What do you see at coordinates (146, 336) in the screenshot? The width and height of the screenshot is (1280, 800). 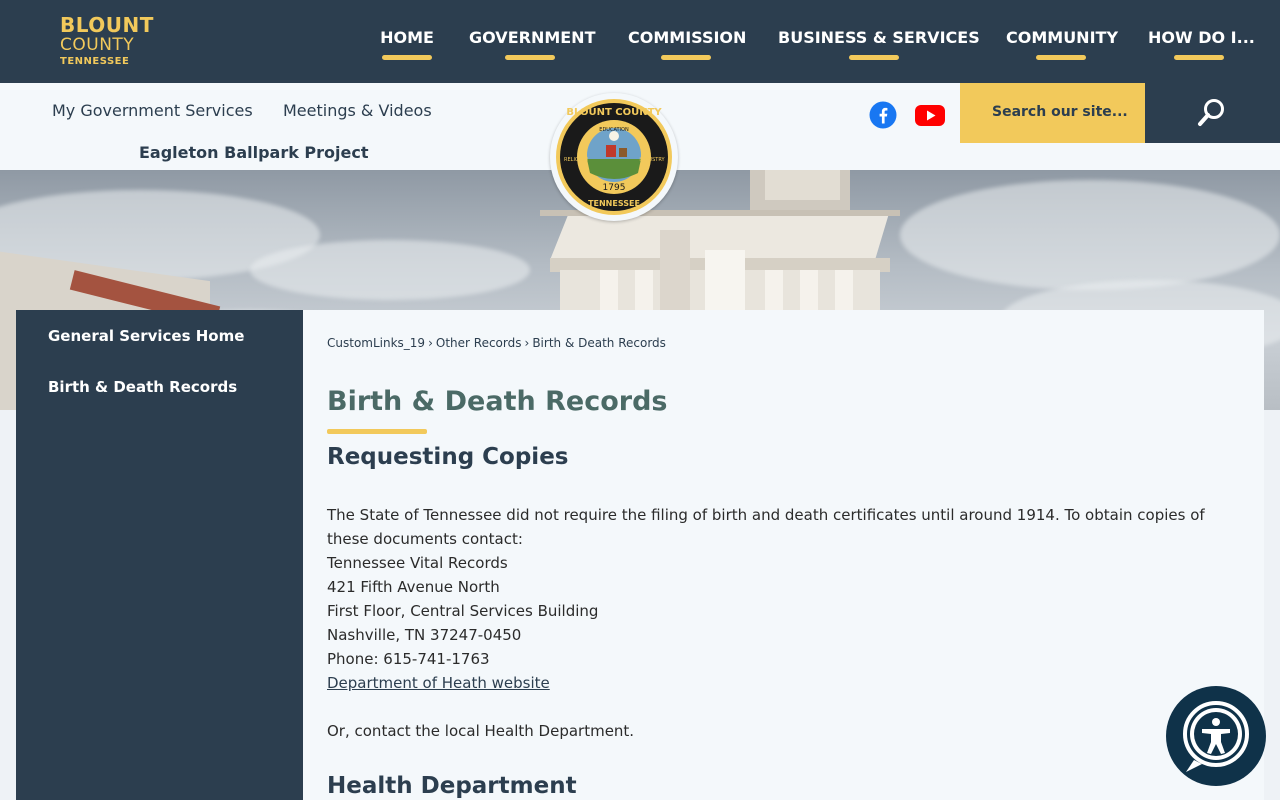 I see `sidebar-item-general-services-home: General Services Home` at bounding box center [146, 336].